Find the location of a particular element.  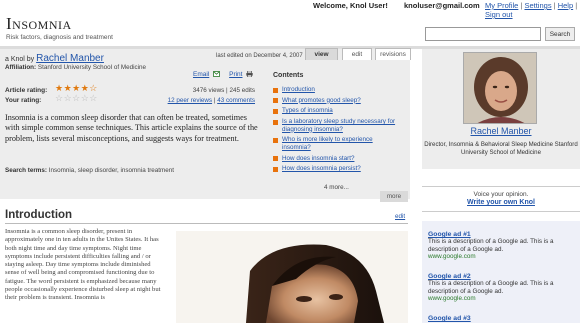

contents-item: What promotes good sleep? is located at coordinates (338, 101).